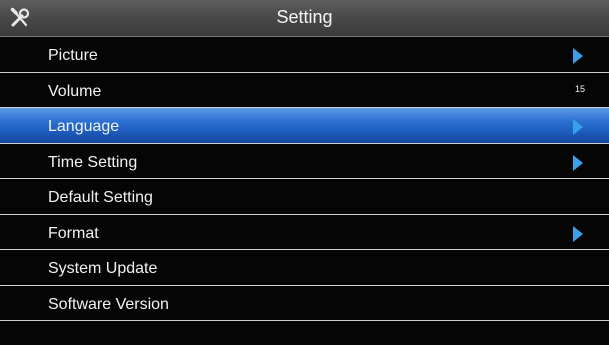  Describe the element at coordinates (304, 303) in the screenshot. I see `menu-item-software-version: Software Version` at that location.